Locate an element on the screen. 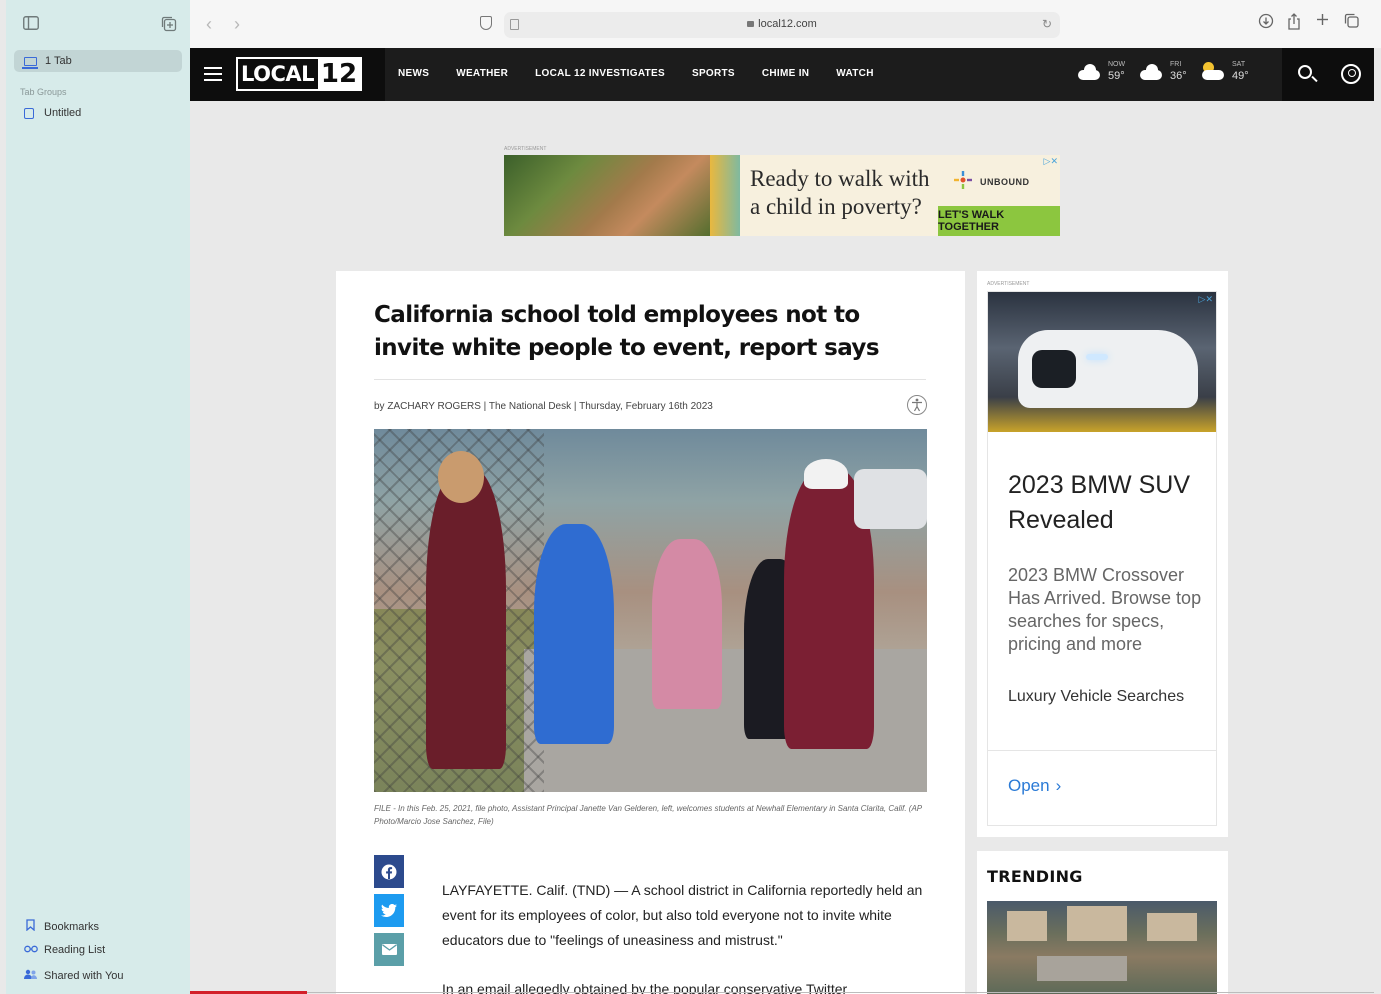  facebook-share-button is located at coordinates (389, 871).